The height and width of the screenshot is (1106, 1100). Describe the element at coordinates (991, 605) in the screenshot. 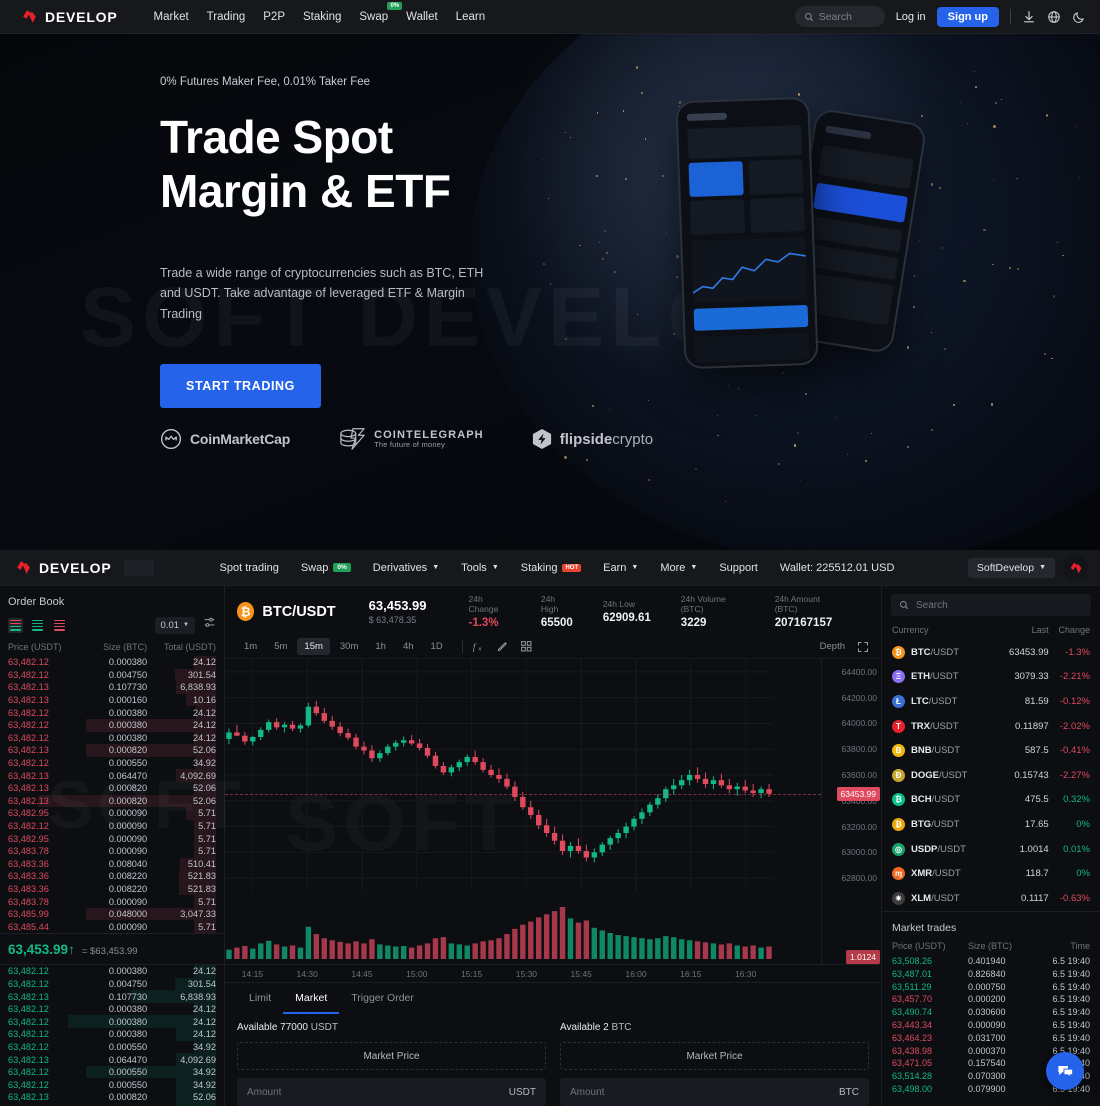

I see `market-search-input: Search` at that location.